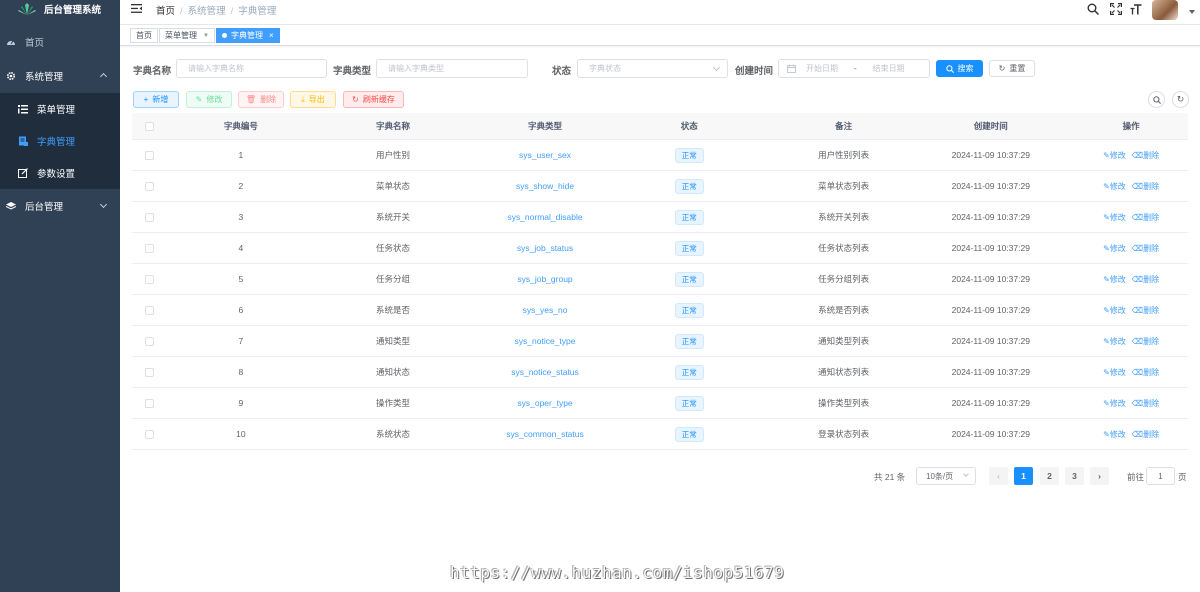 The image size is (1200, 592). Describe the element at coordinates (1023, 476) in the screenshot. I see `page-1-button: 1` at that location.